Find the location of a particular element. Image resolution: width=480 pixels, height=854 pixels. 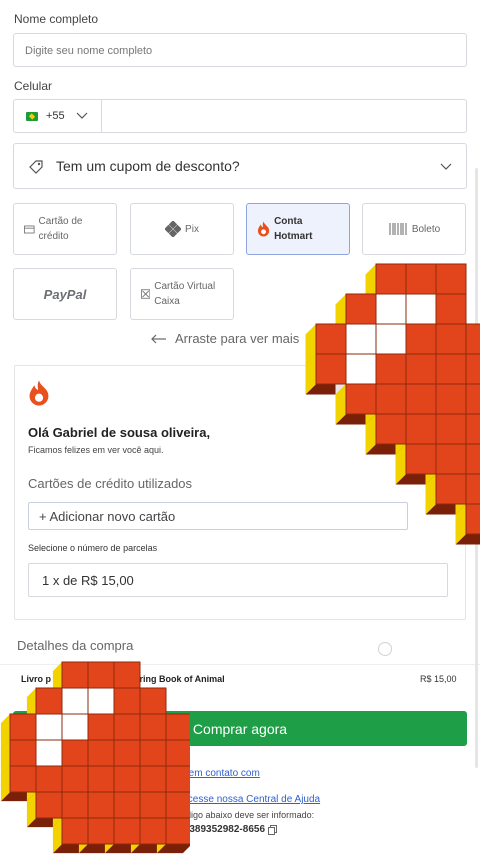

caixa-card-icon is located at coordinates (146, 294).